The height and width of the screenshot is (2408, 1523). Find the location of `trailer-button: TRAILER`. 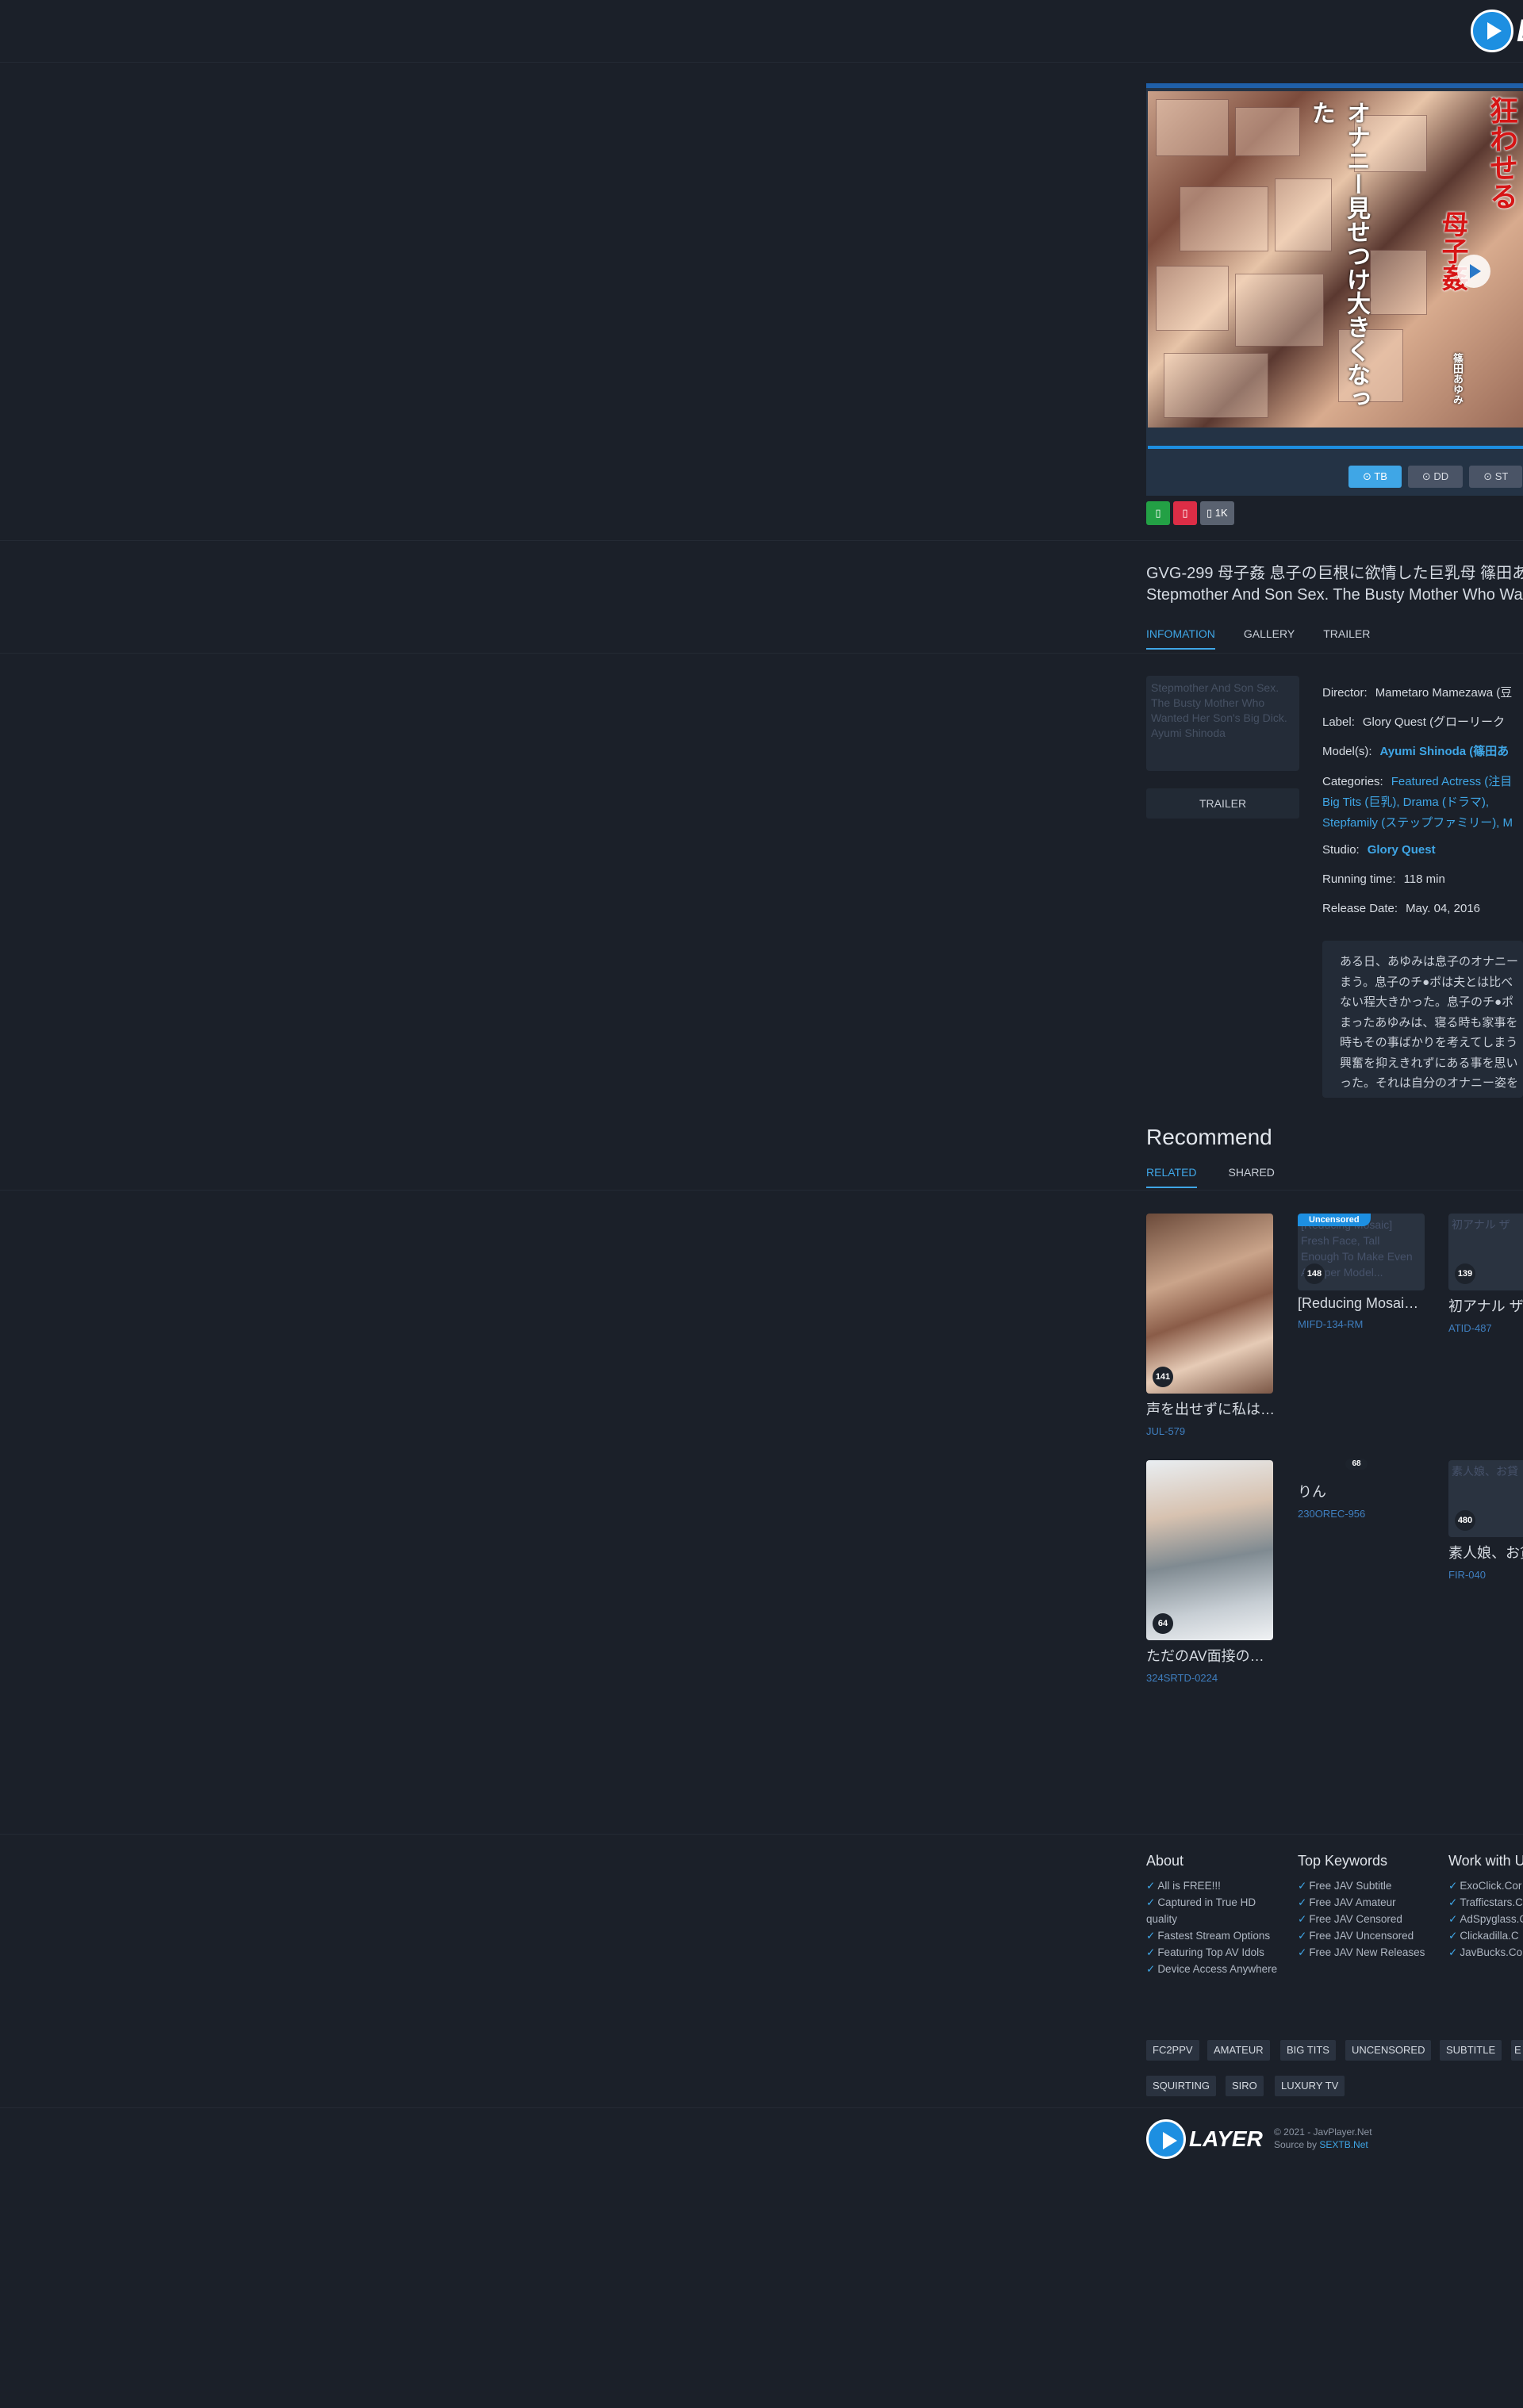

trailer-button: TRAILER is located at coordinates (1222, 803).